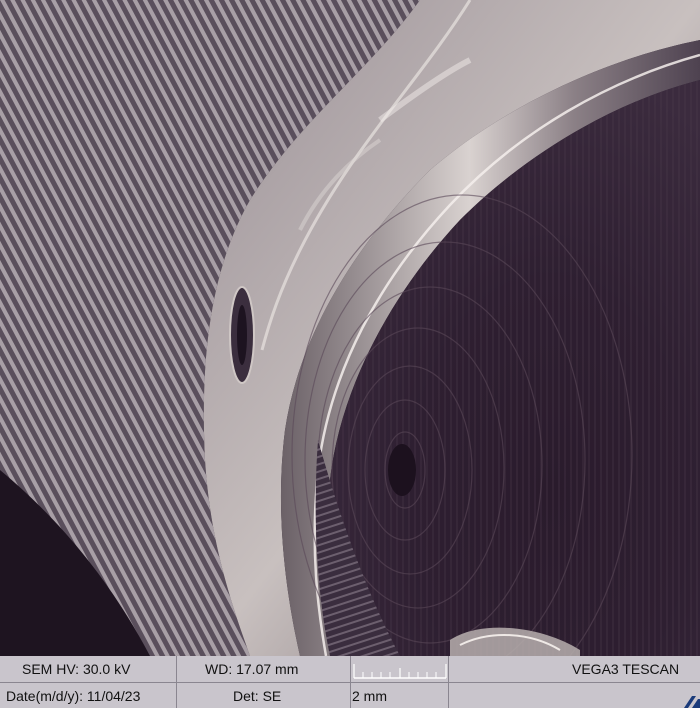 This screenshot has width=700, height=708. What do you see at coordinates (267, 669) in the screenshot?
I see `wd-value: 17.07 mm` at bounding box center [267, 669].